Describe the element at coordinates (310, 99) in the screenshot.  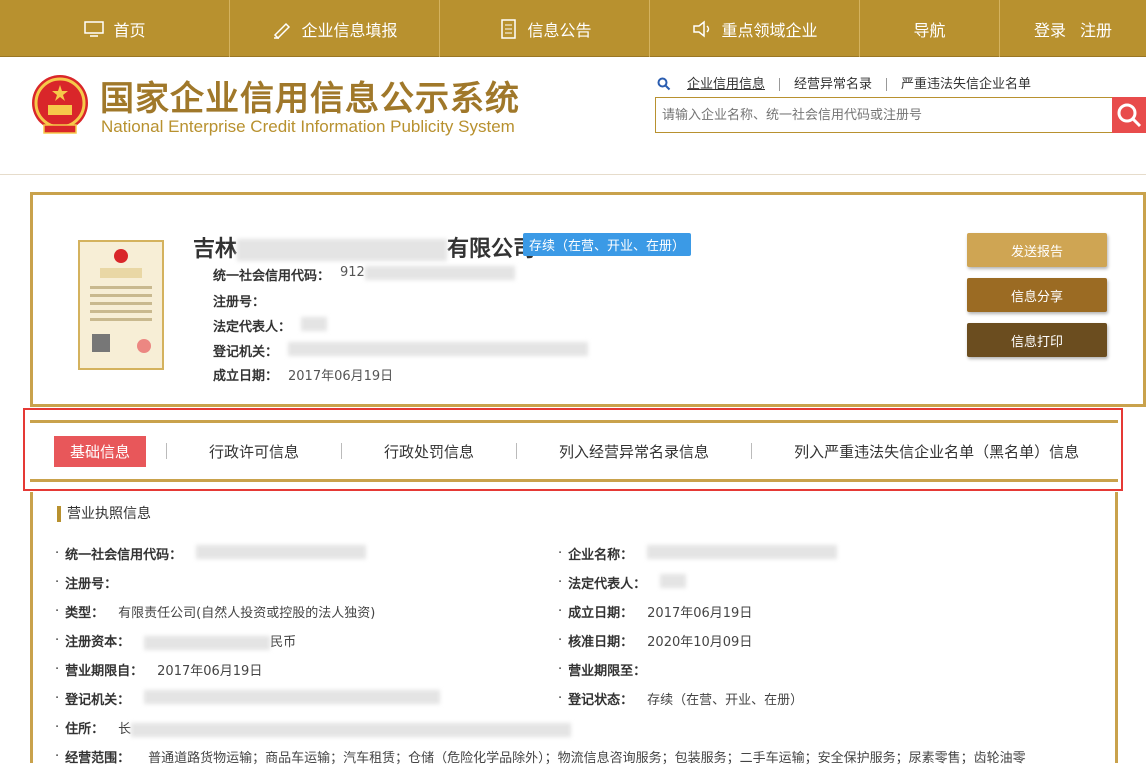
I see `site-title: 国家企业信用信息公示系统` at that location.